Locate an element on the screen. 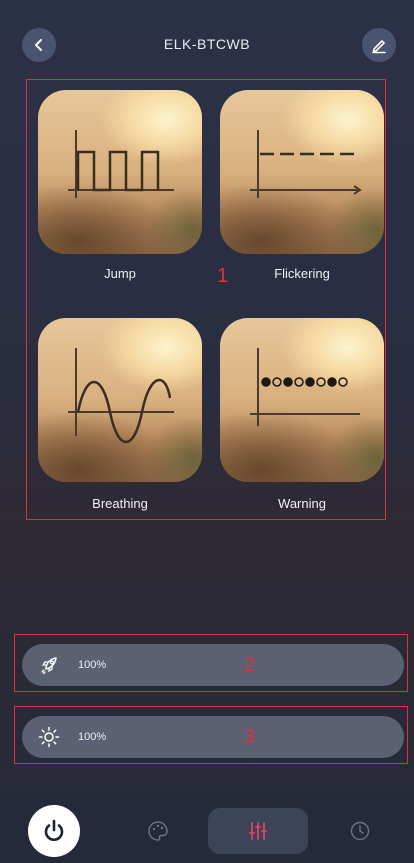  edit-button is located at coordinates (379, 45).